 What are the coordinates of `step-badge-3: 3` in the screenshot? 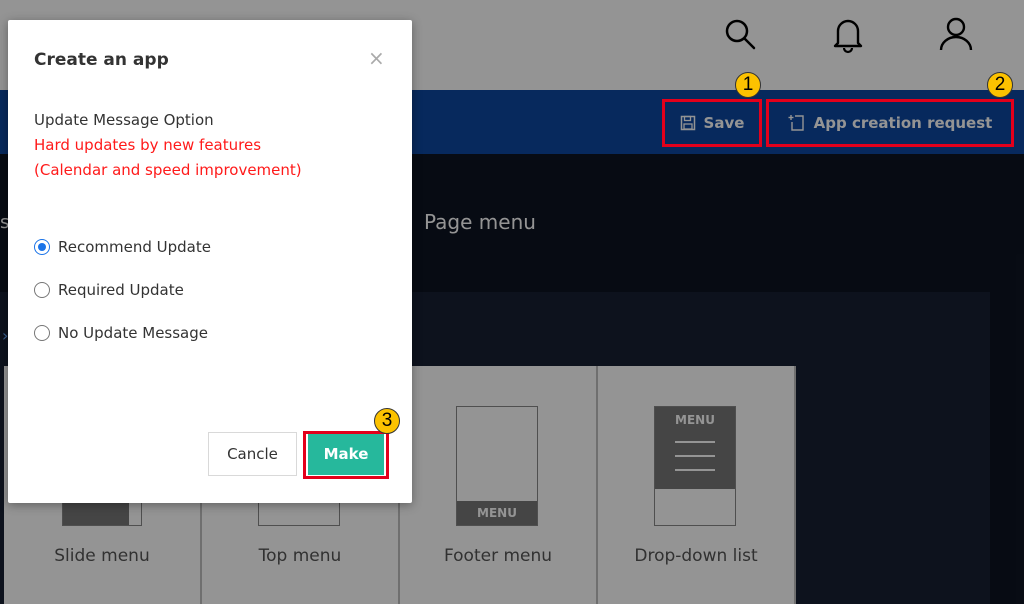 It's located at (387, 421).